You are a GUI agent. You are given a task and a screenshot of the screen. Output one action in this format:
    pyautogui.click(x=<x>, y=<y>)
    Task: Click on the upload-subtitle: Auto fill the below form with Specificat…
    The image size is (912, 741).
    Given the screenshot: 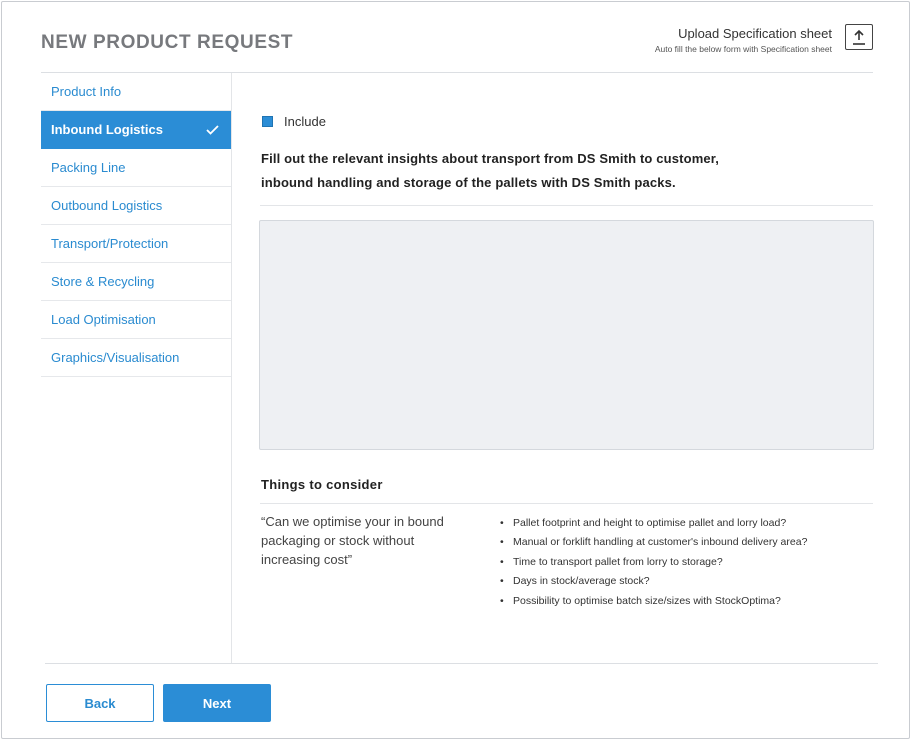 What is the action you would take?
    pyautogui.click(x=743, y=49)
    